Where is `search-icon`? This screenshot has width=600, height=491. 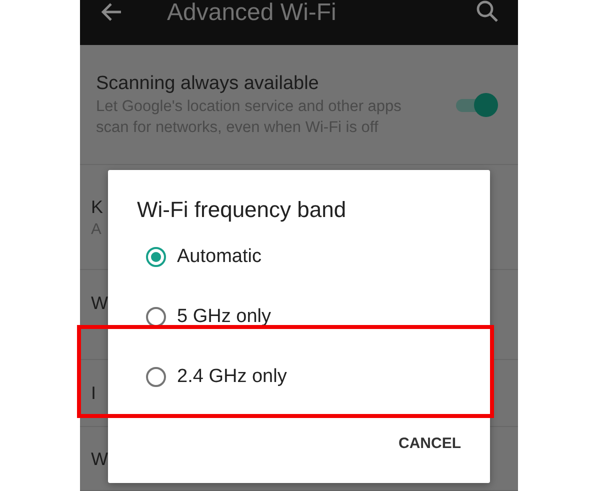
search-icon is located at coordinates (487, 11).